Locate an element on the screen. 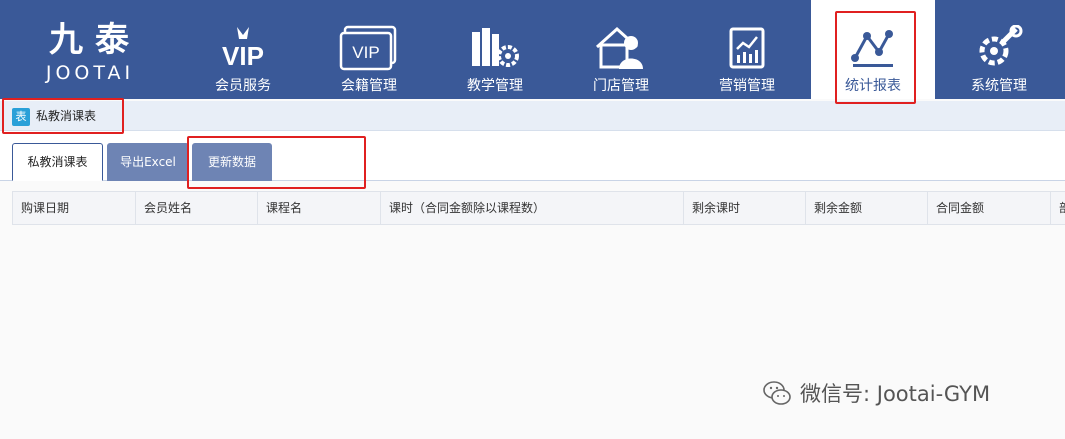 The width and height of the screenshot is (1065, 439). nav-system: 系统管理 is located at coordinates (999, 49).